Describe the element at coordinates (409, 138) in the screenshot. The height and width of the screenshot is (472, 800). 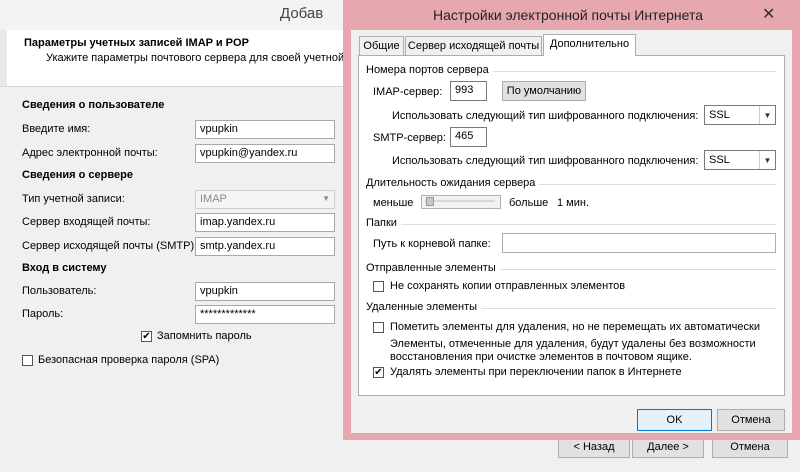
I see `smtp-port-label: SMTP-сервер:` at that location.